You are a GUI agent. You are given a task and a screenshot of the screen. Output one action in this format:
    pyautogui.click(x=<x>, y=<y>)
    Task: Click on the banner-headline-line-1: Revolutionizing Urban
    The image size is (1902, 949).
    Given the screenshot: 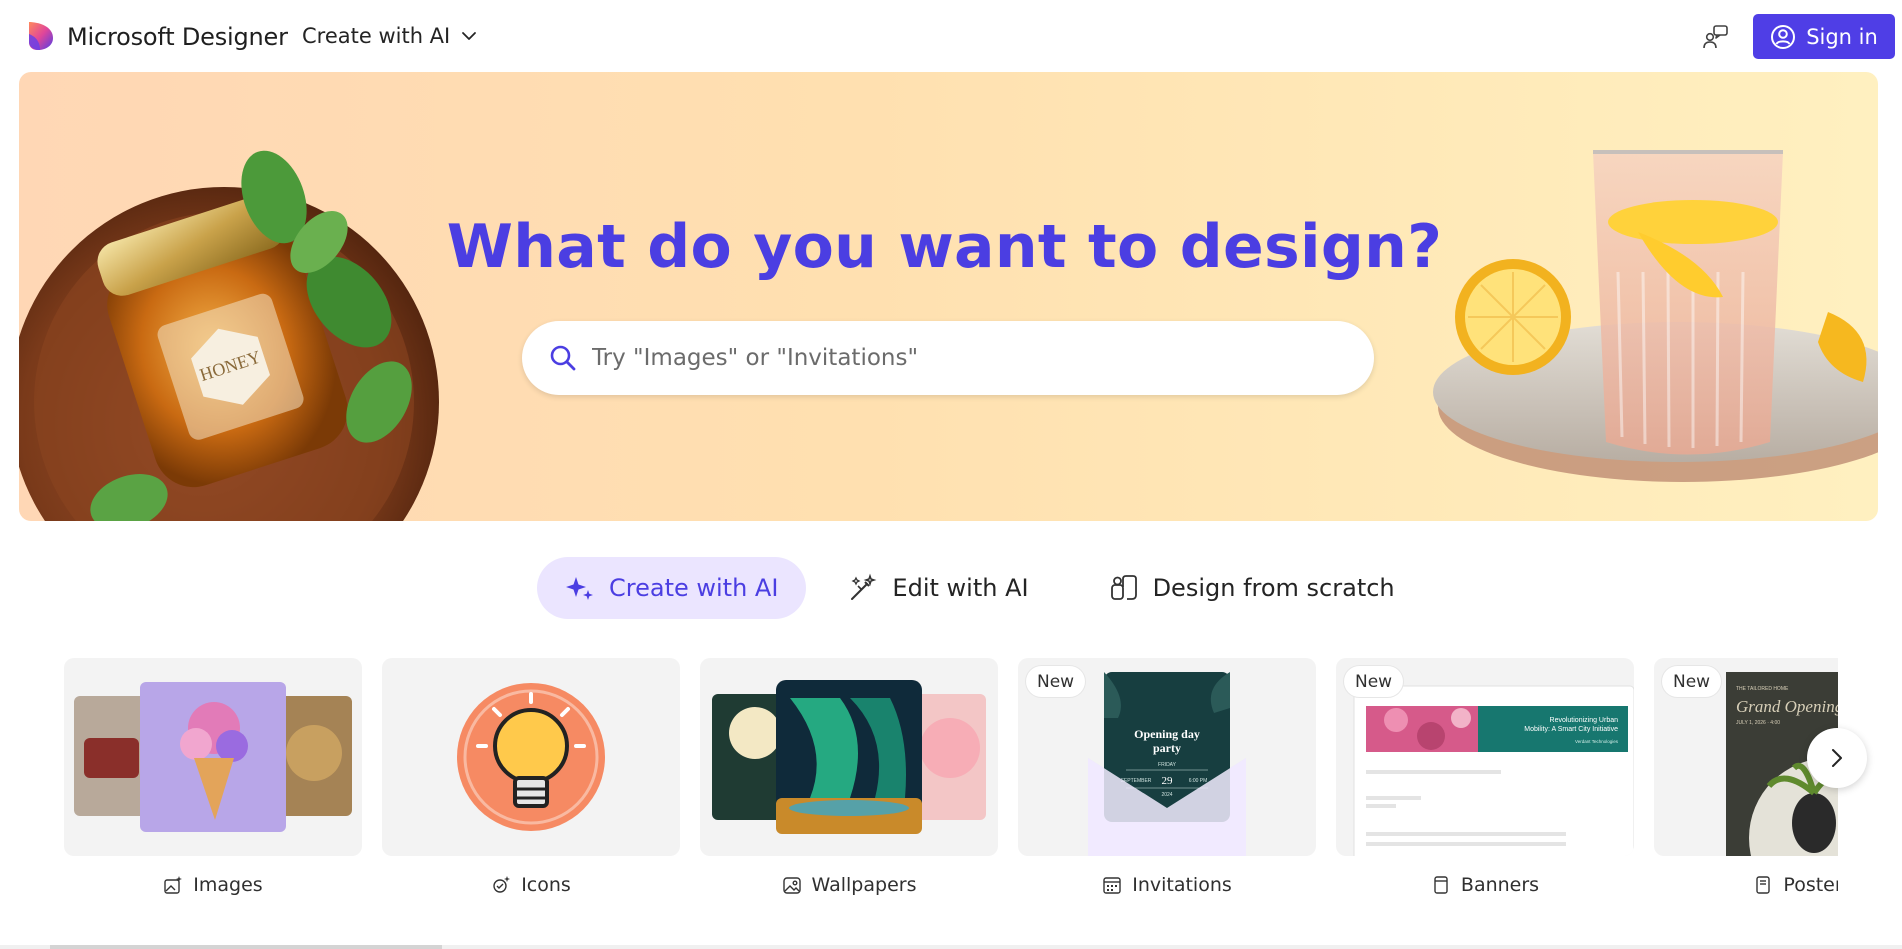 What is the action you would take?
    pyautogui.click(x=1584, y=720)
    